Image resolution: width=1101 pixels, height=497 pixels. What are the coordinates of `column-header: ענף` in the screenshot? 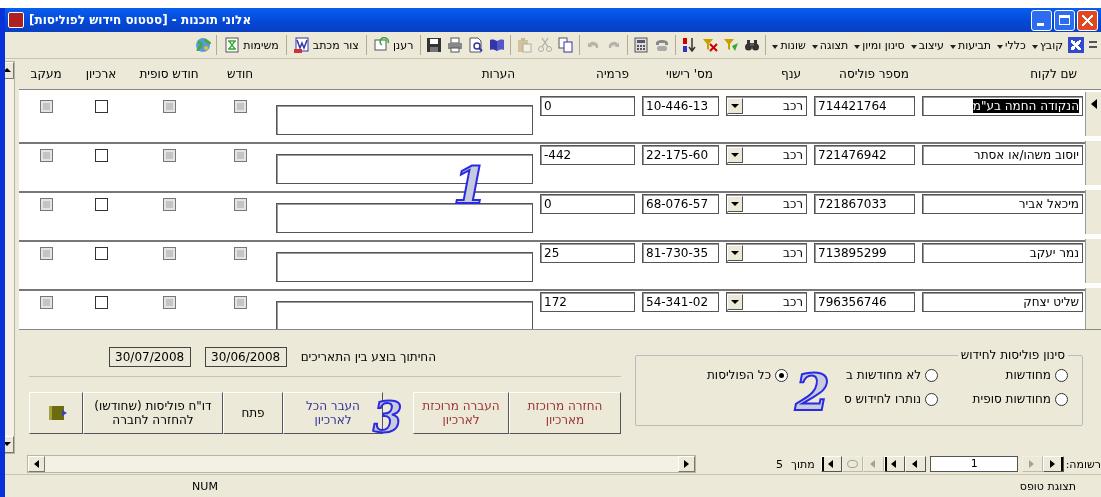 It's located at (791, 74).